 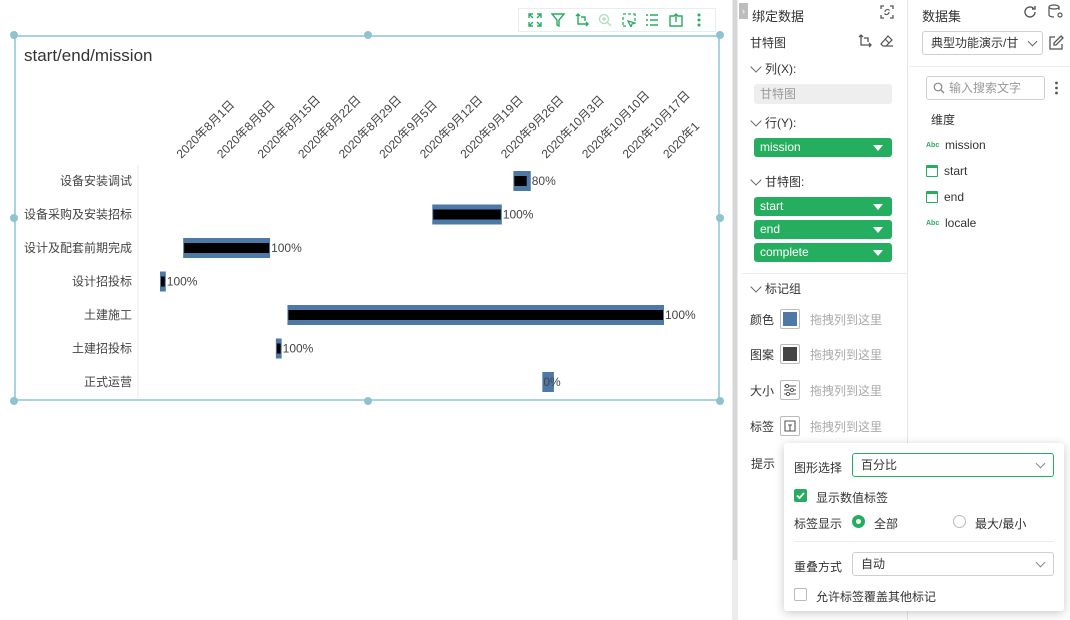 What do you see at coordinates (781, 123) in the screenshot?
I see `row-label: 行(Y):` at bounding box center [781, 123].